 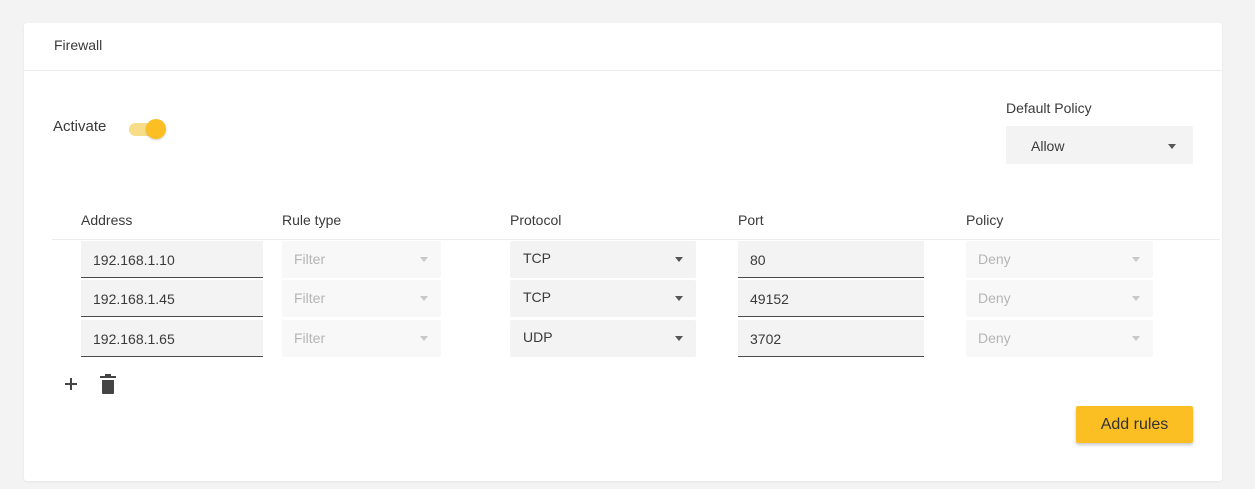 I want to click on rule-row: 192.168.1.65 Filter UDP 3702 Deny, so click(x=623, y=339).